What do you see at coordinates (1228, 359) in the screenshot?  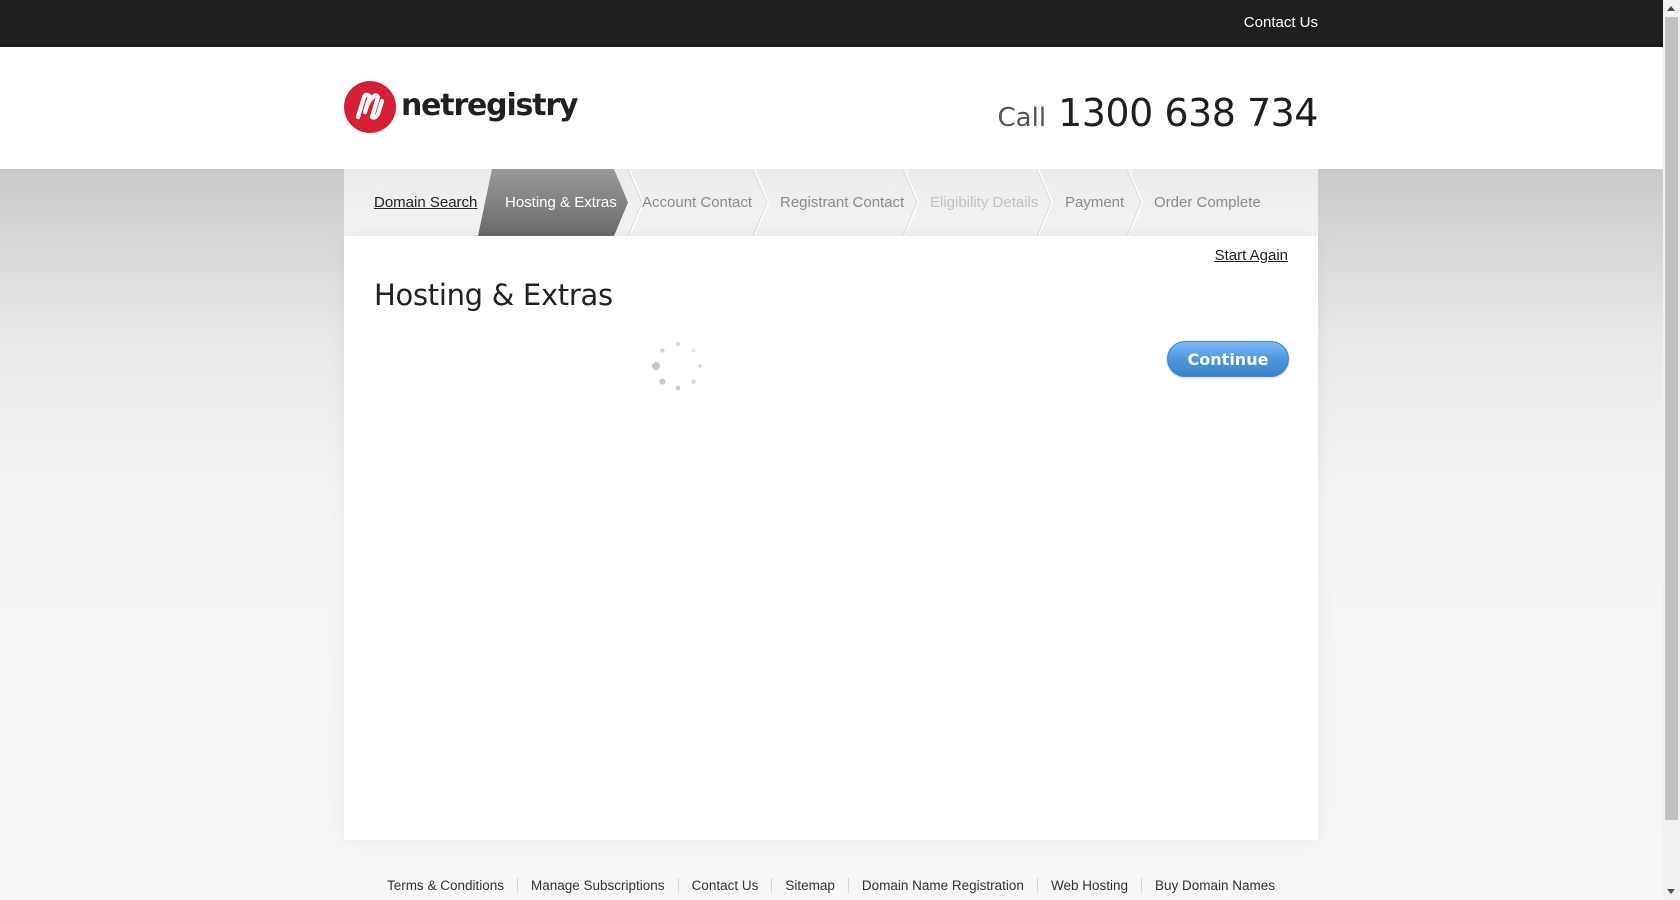 I see `continue-button: Continue` at bounding box center [1228, 359].